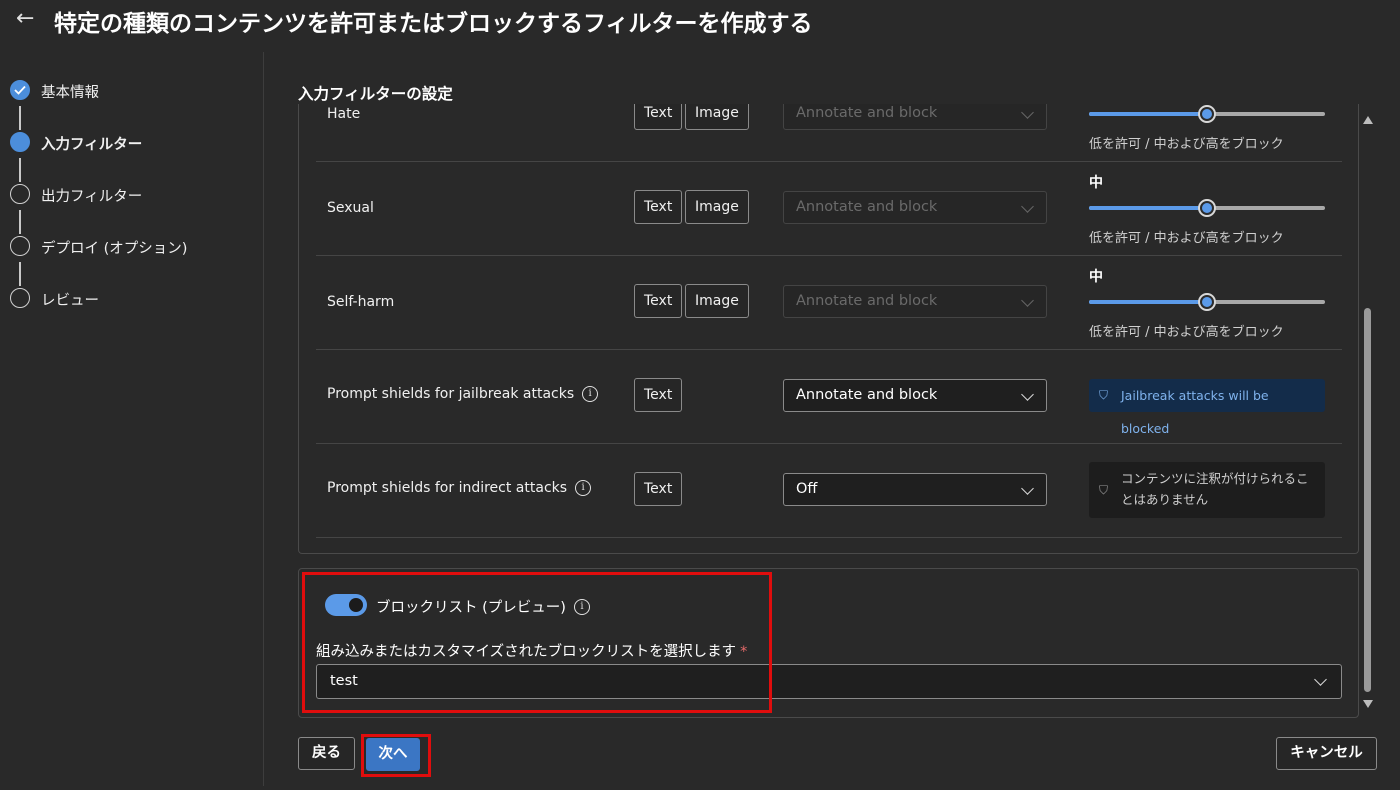  Describe the element at coordinates (375, 94) in the screenshot. I see `section-title: 入力フィルターの設定` at that location.